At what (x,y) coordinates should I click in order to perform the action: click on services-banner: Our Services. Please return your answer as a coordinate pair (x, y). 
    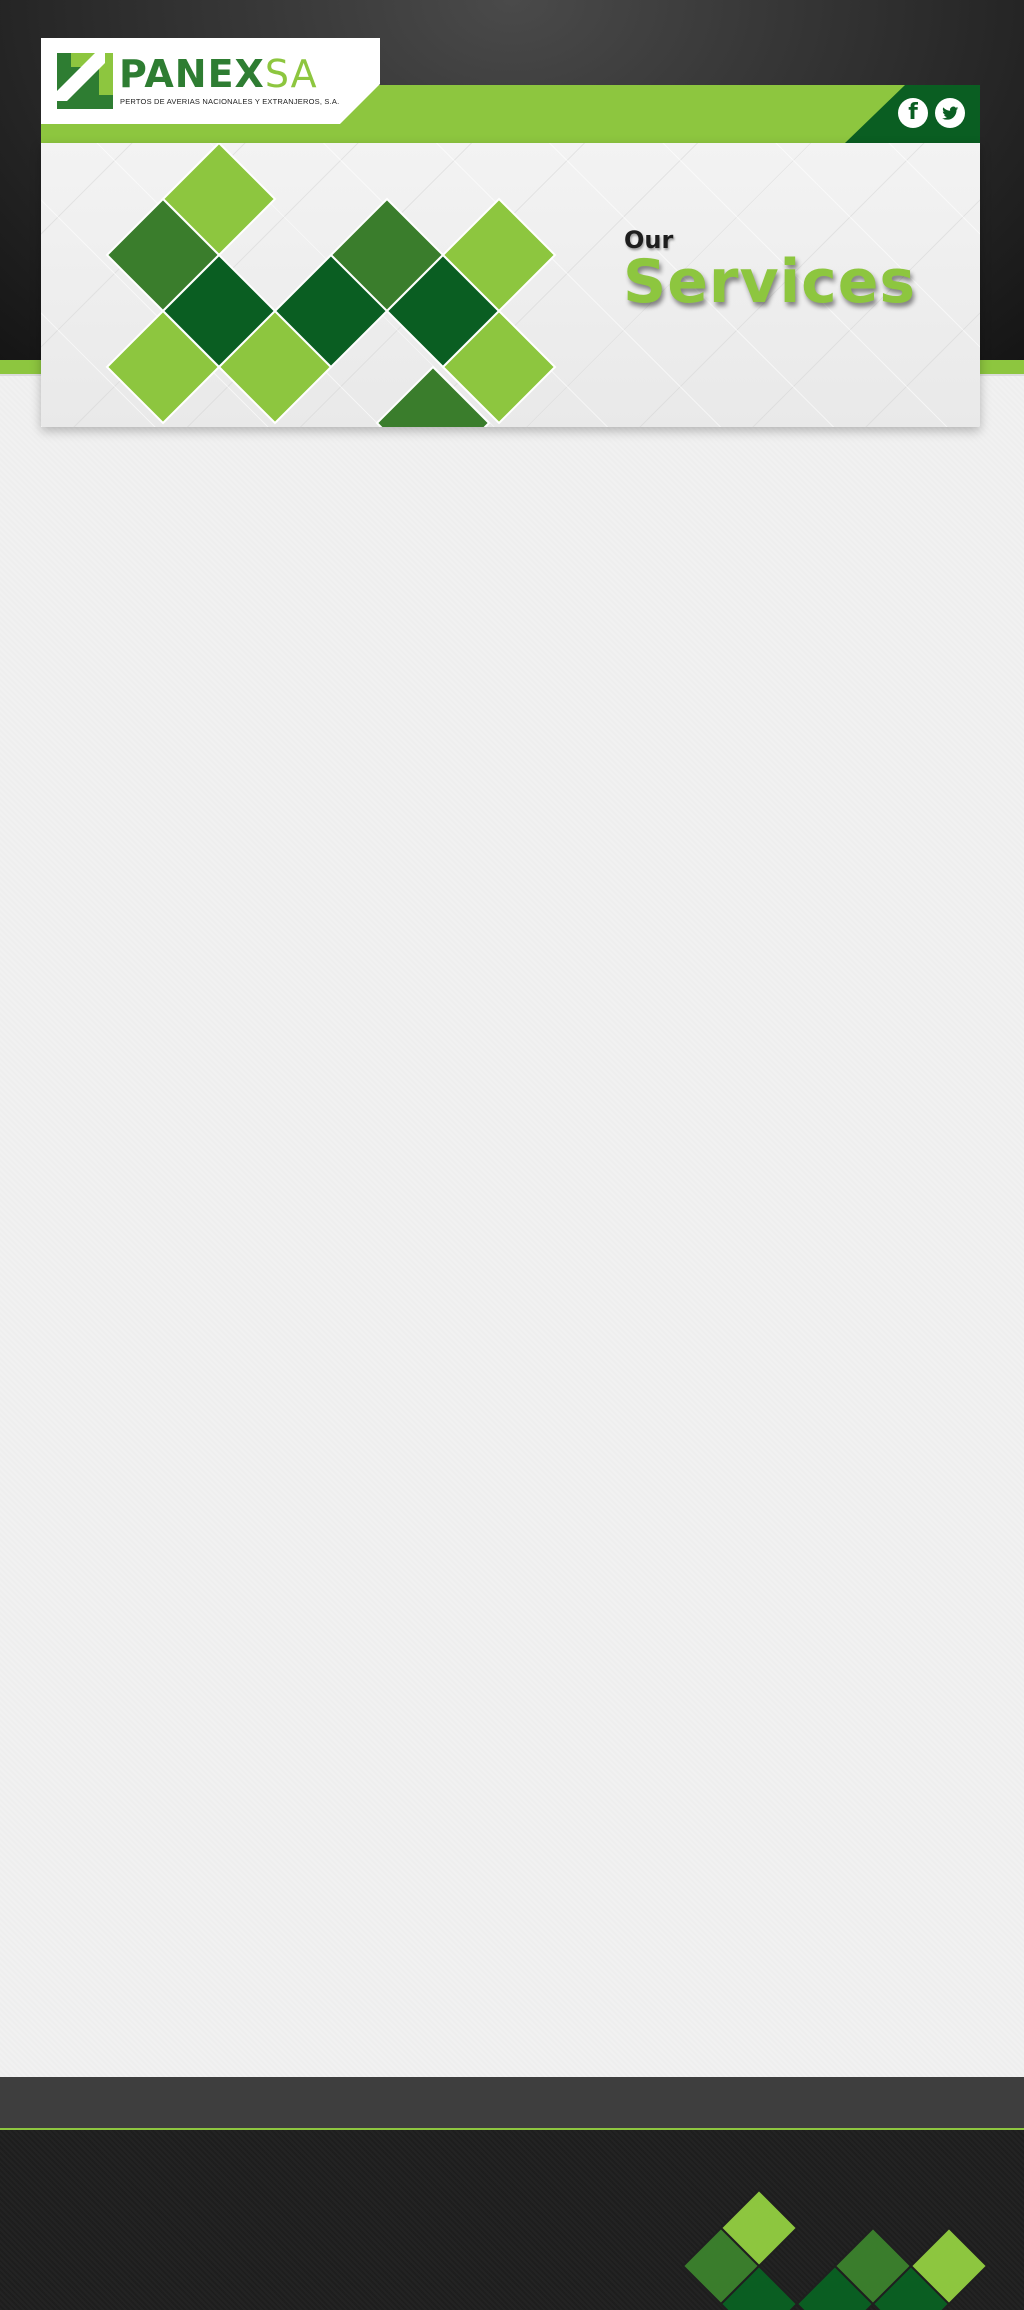
    Looking at the image, I should click on (510, 285).